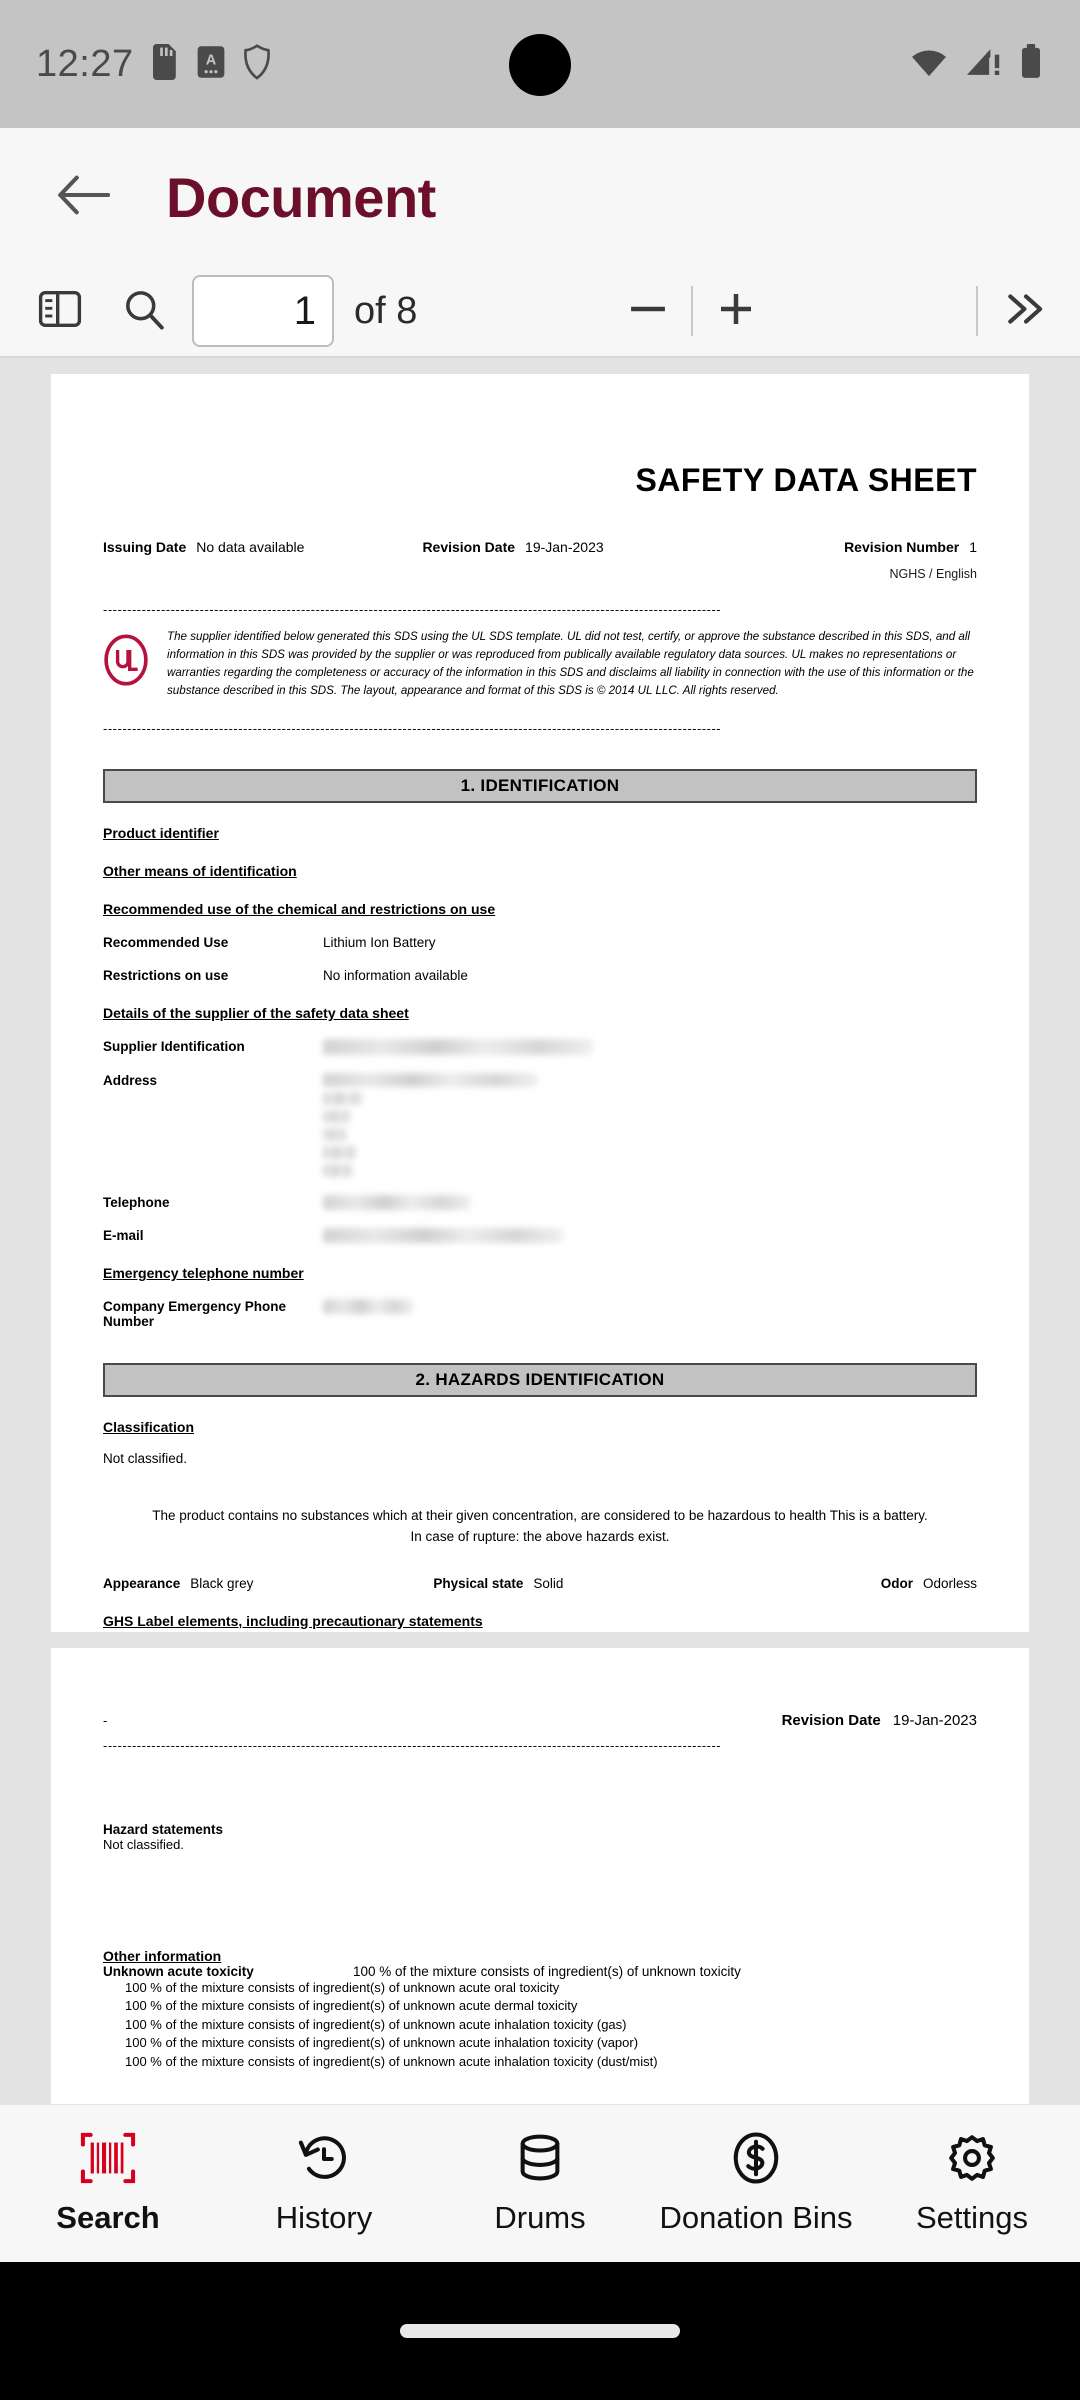  Describe the element at coordinates (973, 547) in the screenshot. I see `revision-number-value: 1` at that location.